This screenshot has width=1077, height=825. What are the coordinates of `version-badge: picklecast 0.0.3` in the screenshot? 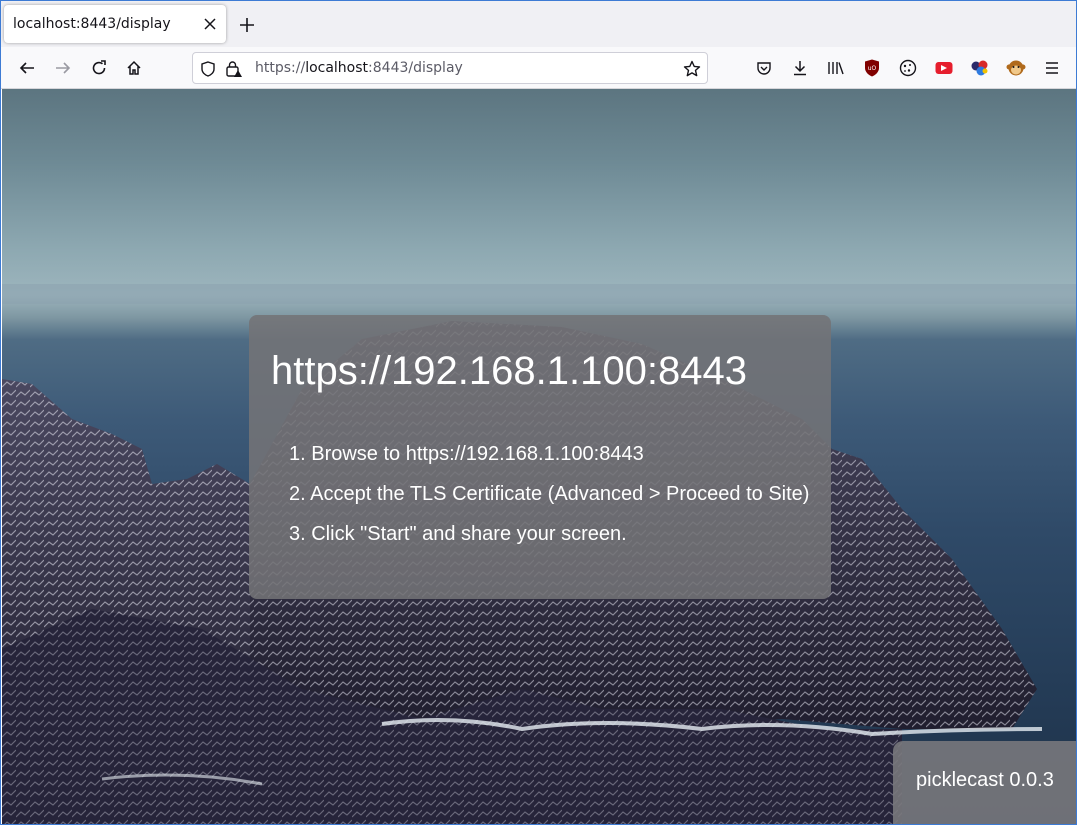 It's located at (984, 782).